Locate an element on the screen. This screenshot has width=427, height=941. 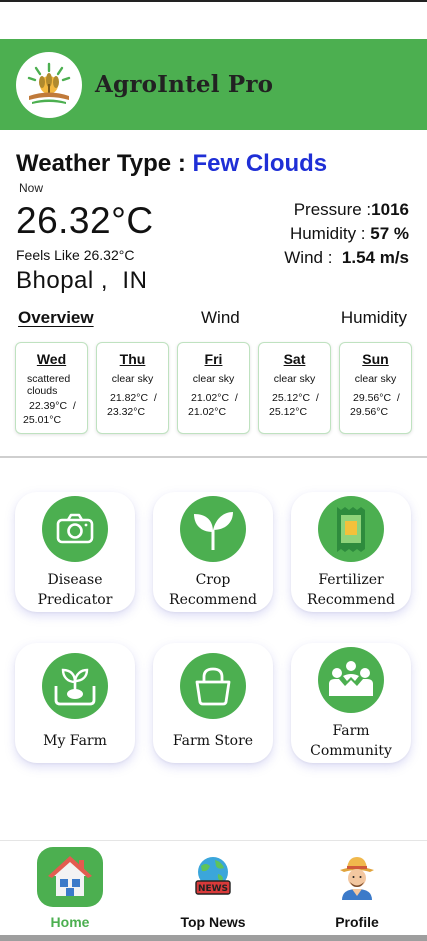
forecast-day: Fri is located at coordinates (213, 359).